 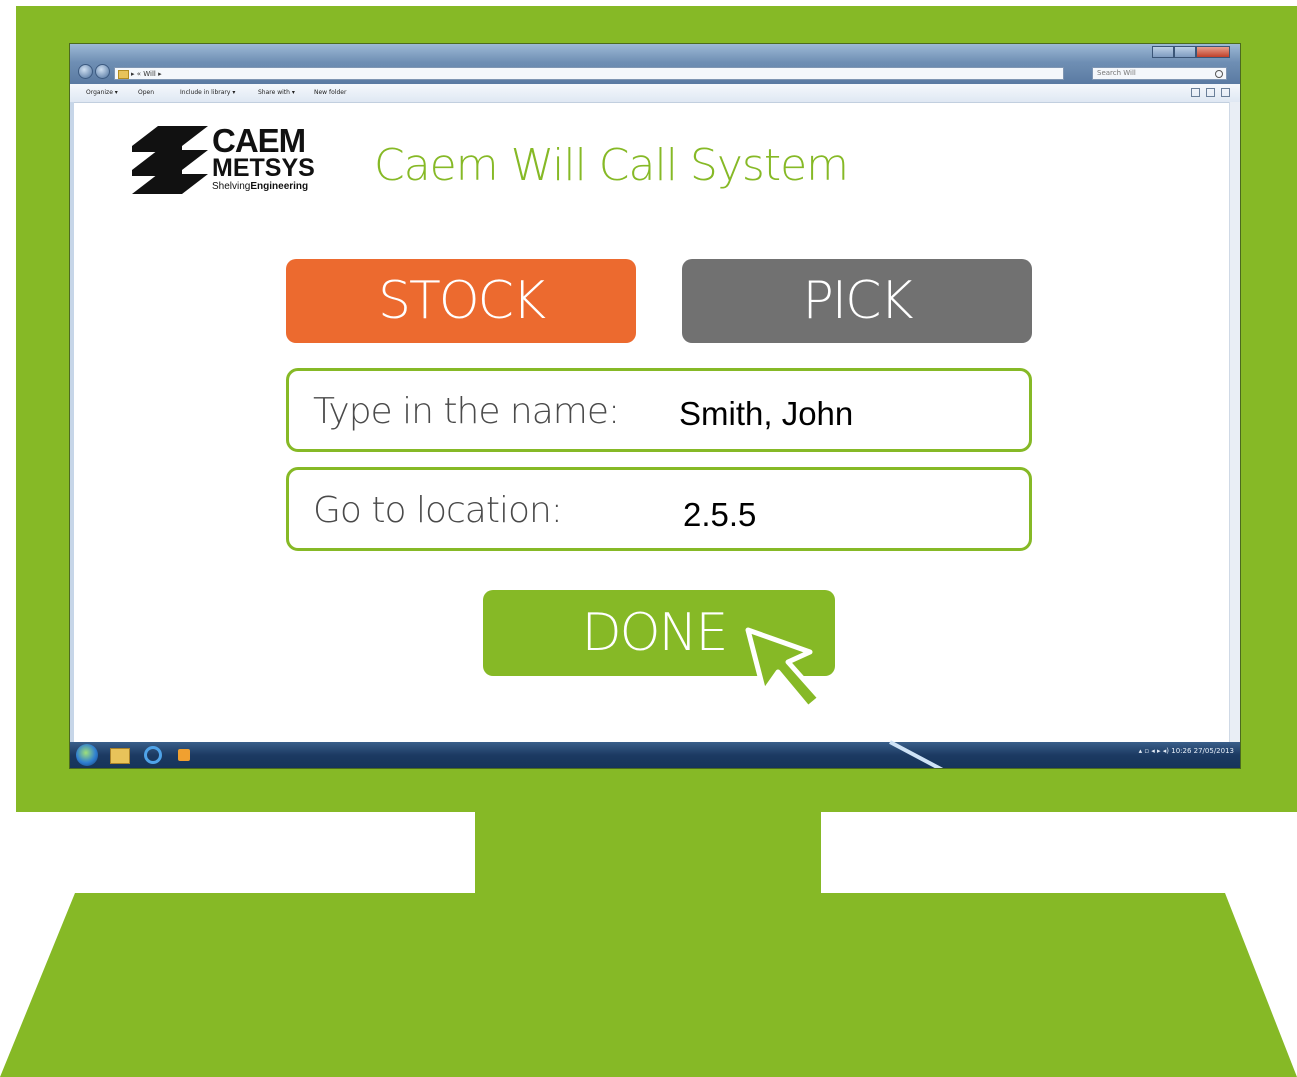 What do you see at coordinates (170, 160) in the screenshot?
I see `stacked-layers-icon` at bounding box center [170, 160].